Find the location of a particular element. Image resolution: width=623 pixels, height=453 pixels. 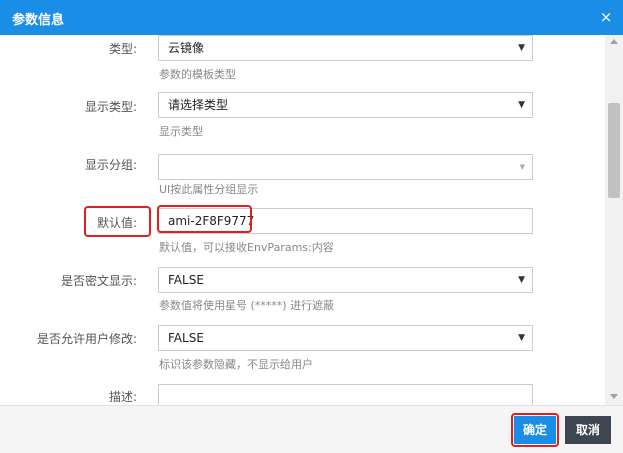

type-hint: 参数的模板类型 is located at coordinates (197, 74).